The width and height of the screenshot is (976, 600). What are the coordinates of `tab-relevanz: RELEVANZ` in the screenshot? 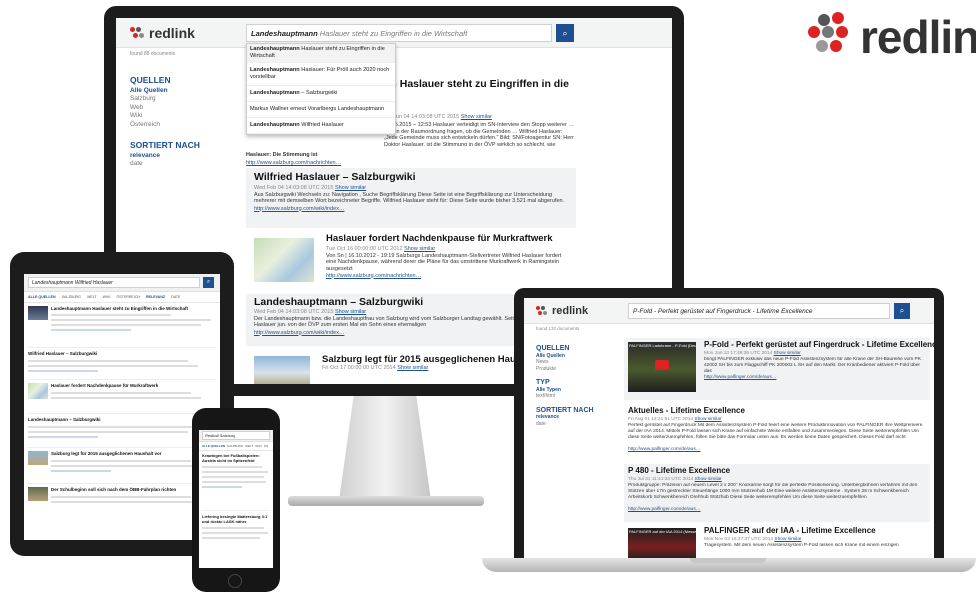 It's located at (155, 297).